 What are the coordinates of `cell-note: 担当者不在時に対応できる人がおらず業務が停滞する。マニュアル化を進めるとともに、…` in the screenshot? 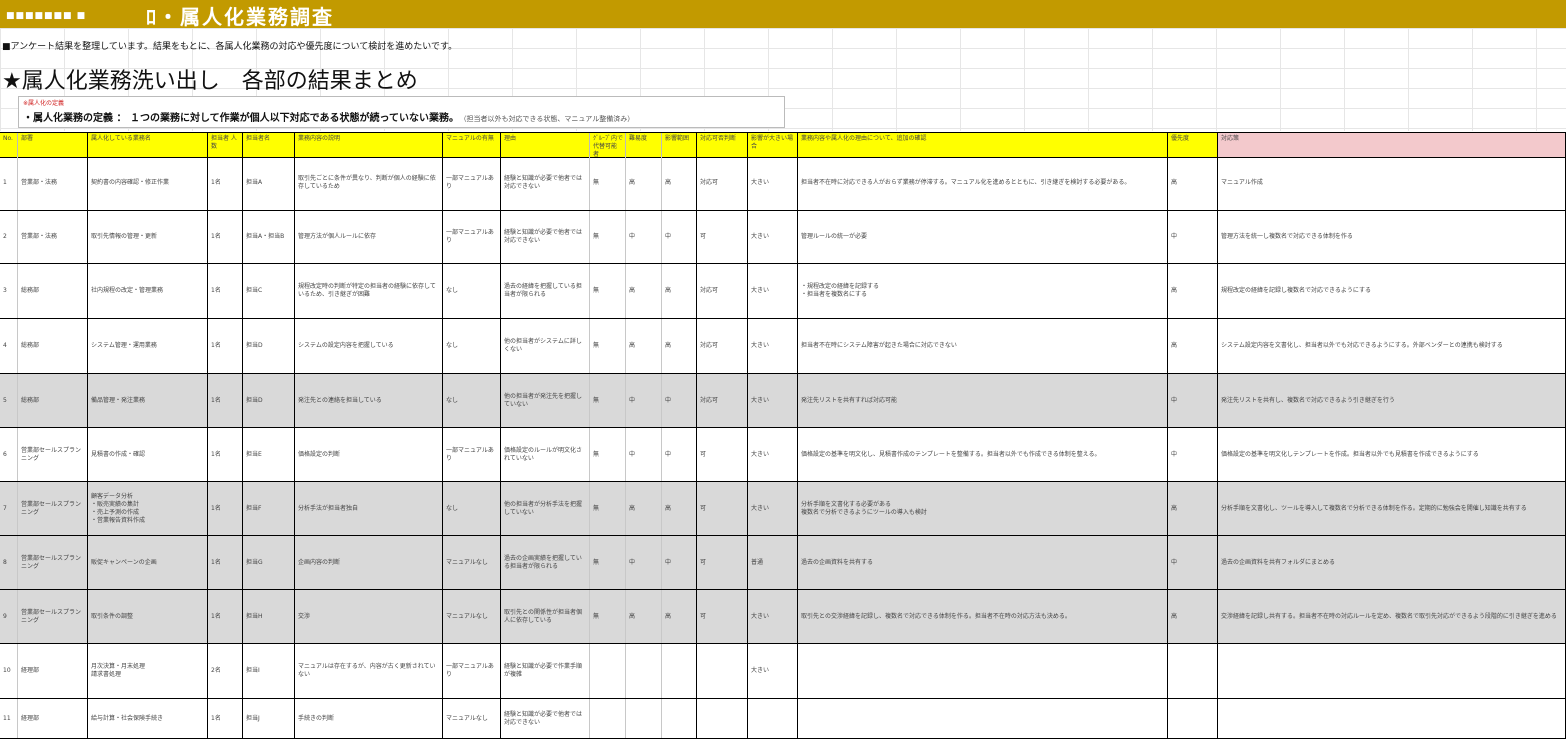 It's located at (983, 183).